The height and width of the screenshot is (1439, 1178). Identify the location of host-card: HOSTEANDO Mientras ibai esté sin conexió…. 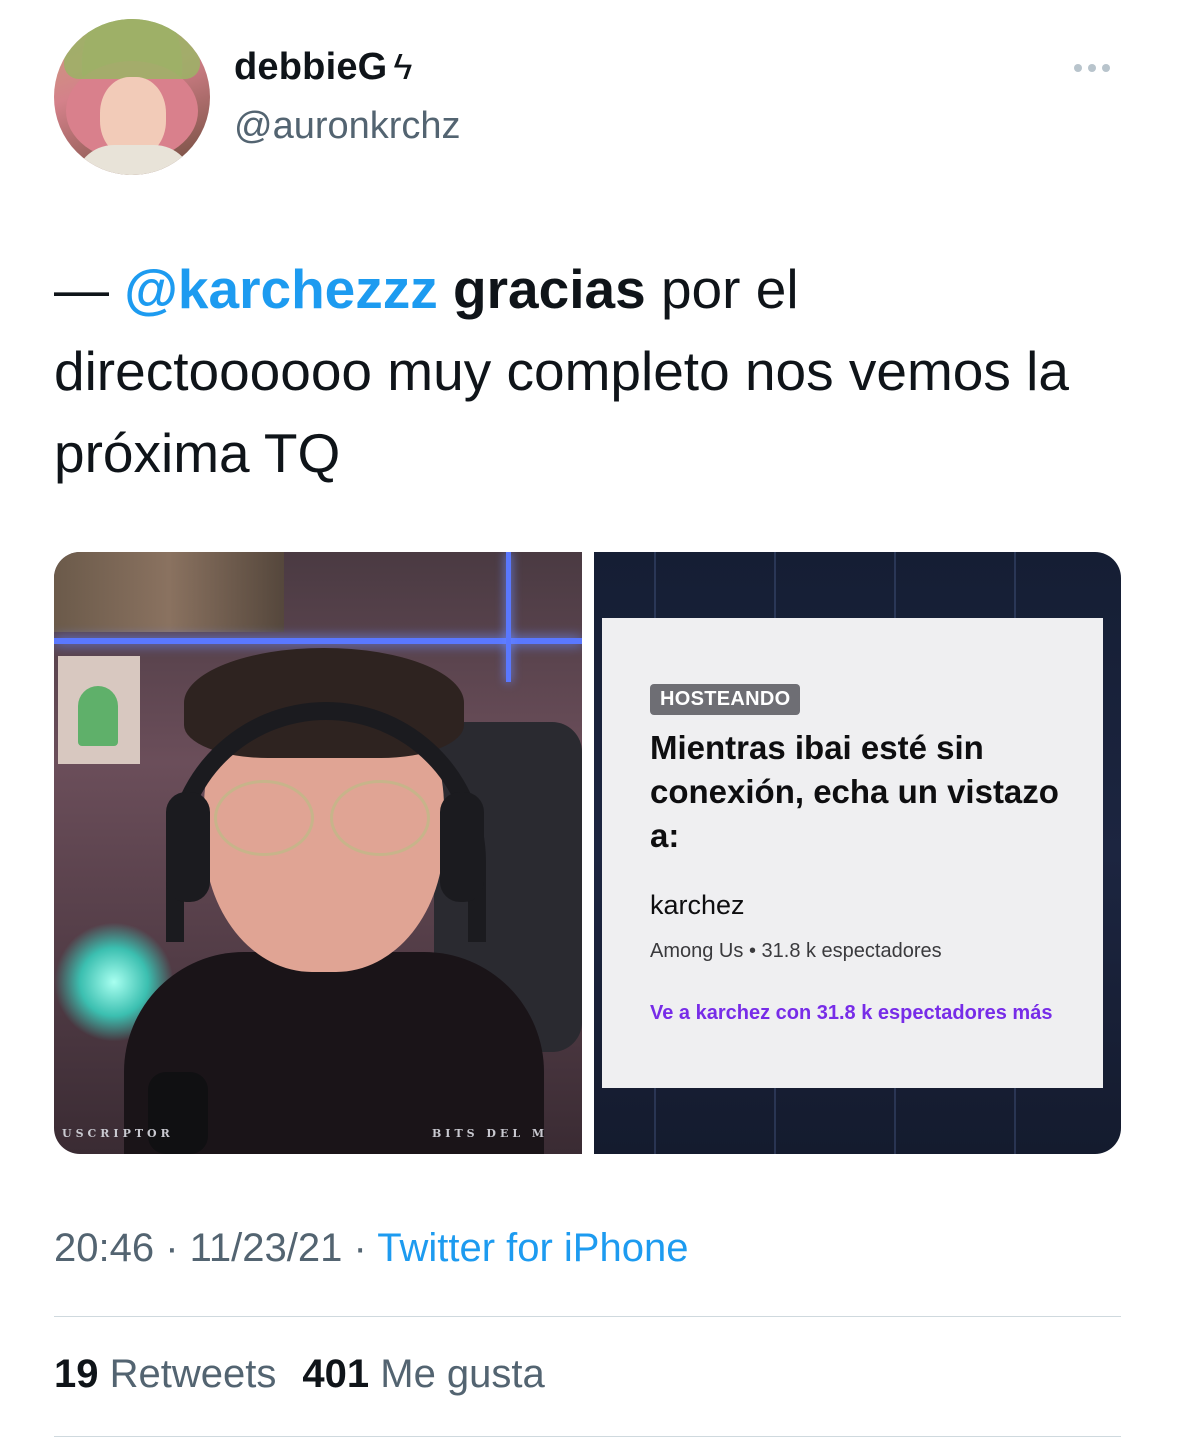
(852, 853).